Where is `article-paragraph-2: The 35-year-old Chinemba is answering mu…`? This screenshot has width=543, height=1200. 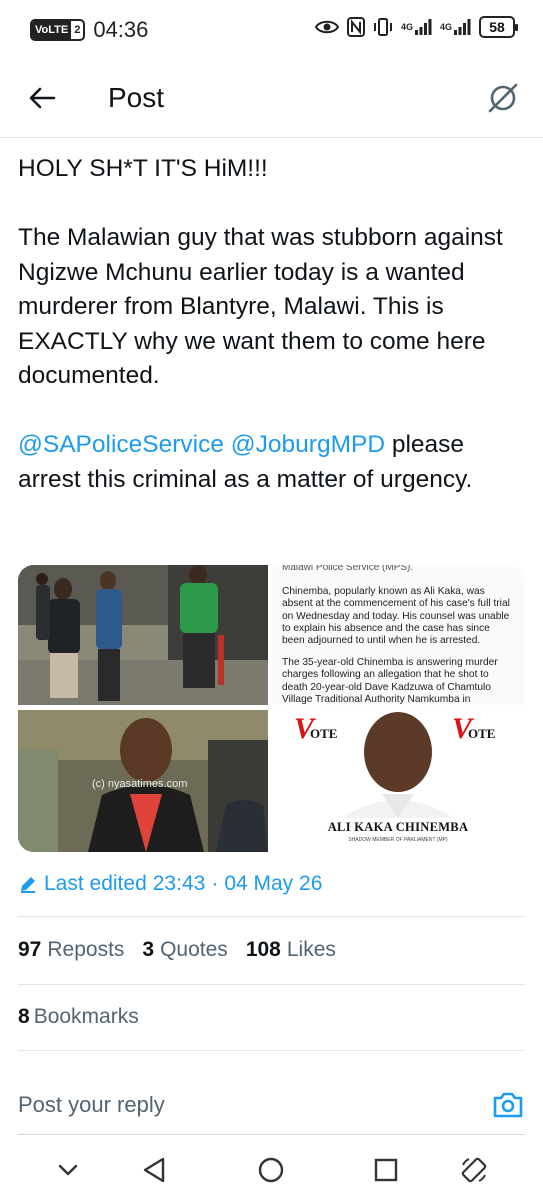
article-paragraph-2: The 35-year-old Chinemba is answering mu… is located at coordinates (390, 681).